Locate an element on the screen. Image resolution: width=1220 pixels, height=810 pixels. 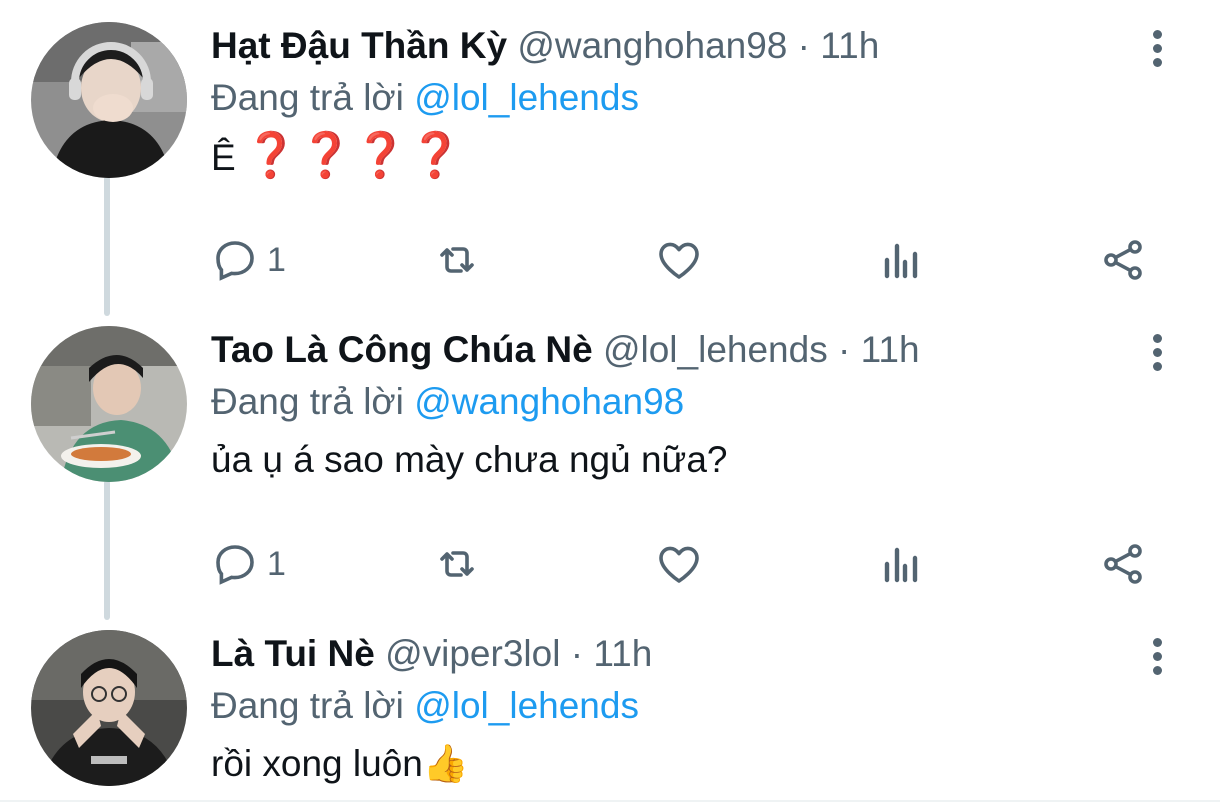
tweet-header: Là Tui Nè @viper3lol · 11h is located at coordinates (431, 654).